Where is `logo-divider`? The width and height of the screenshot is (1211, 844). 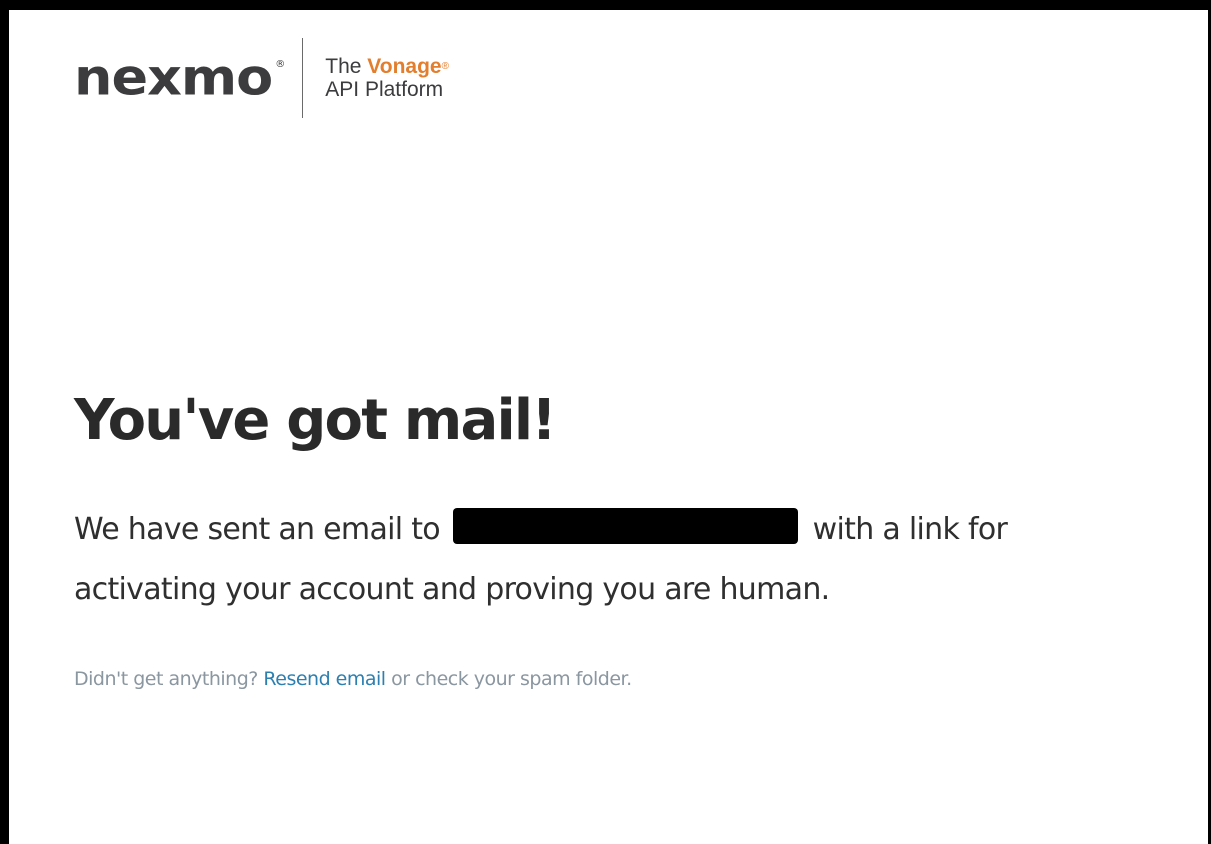
logo-divider is located at coordinates (303, 78).